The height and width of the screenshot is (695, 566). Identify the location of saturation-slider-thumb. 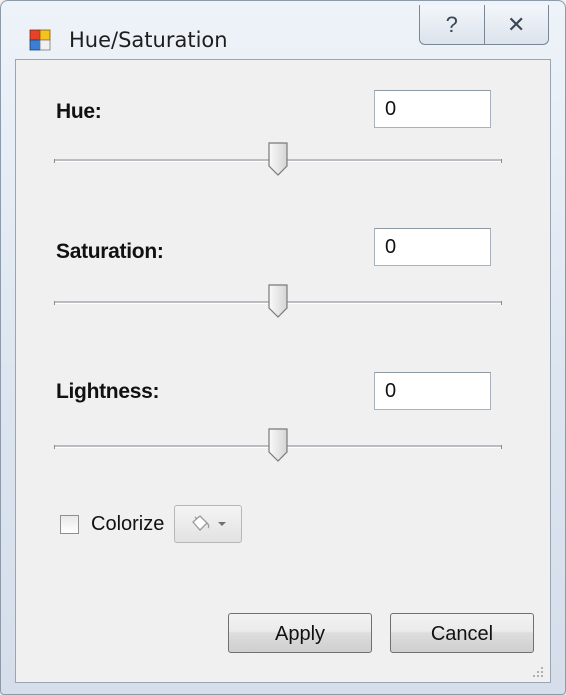
(278, 301).